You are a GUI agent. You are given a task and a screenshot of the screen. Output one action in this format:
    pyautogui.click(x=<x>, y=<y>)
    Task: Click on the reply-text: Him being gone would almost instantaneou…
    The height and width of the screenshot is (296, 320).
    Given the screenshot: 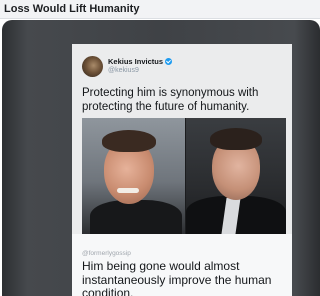 What is the action you would take?
    pyautogui.click(x=177, y=277)
    